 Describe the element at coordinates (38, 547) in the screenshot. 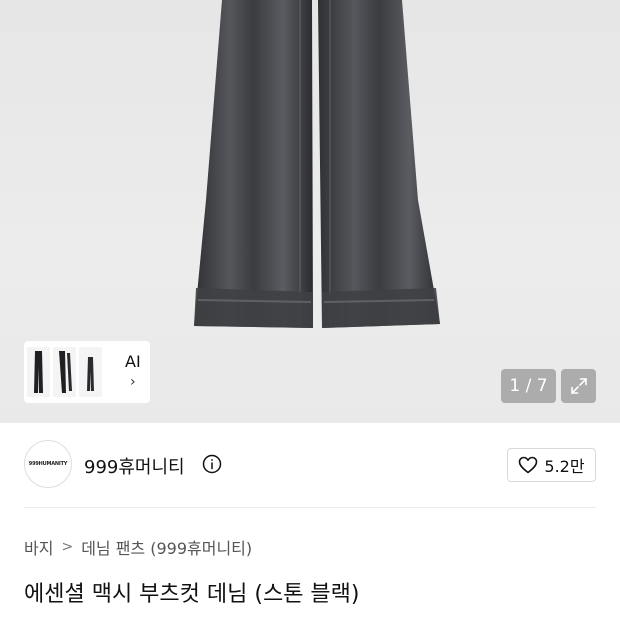

I see `breadcrumb-item-pants: 바지` at that location.